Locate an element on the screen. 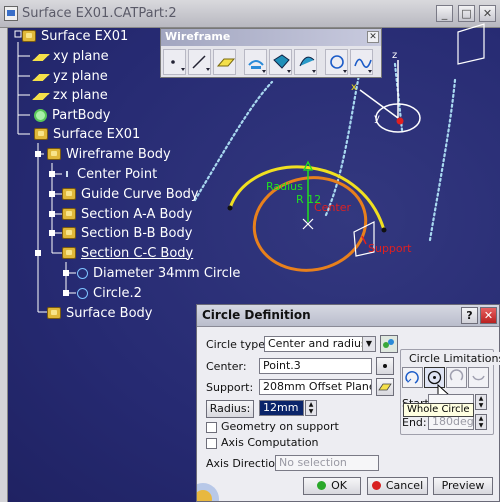 The height and width of the screenshot is (502, 500). line-tool-button is located at coordinates (199, 62).